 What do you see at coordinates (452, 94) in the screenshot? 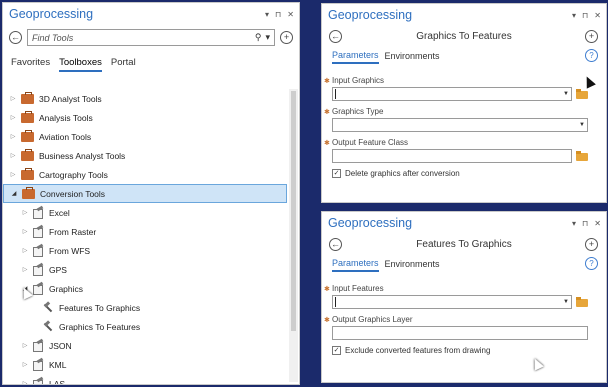
I see `input-graphics-field: ▼` at bounding box center [452, 94].